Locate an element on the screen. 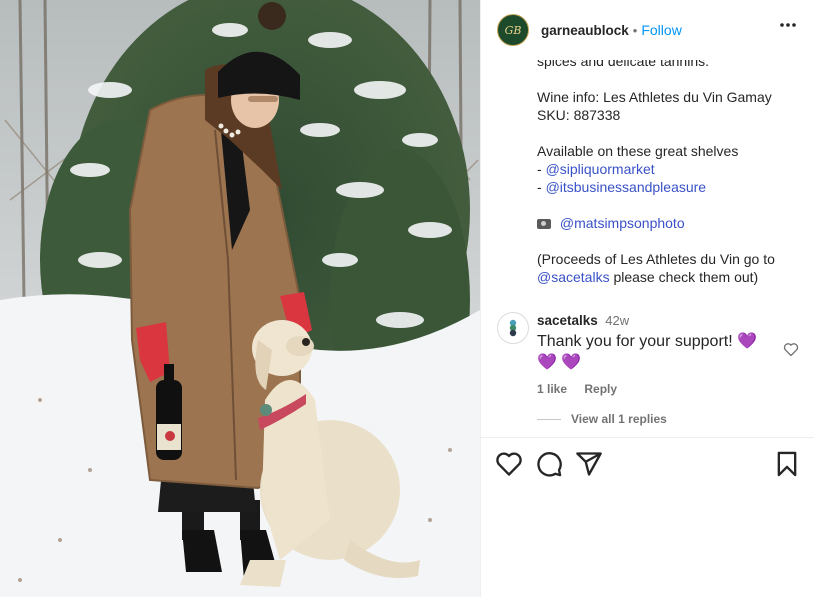 The image size is (814, 597). proceeds-text: (Proceeds of Les Athletes du Vin go to is located at coordinates (656, 259).